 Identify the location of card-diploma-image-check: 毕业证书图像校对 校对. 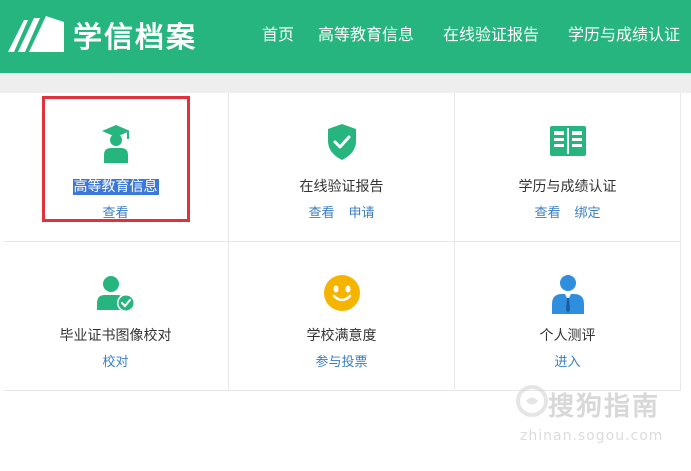
(116, 316).